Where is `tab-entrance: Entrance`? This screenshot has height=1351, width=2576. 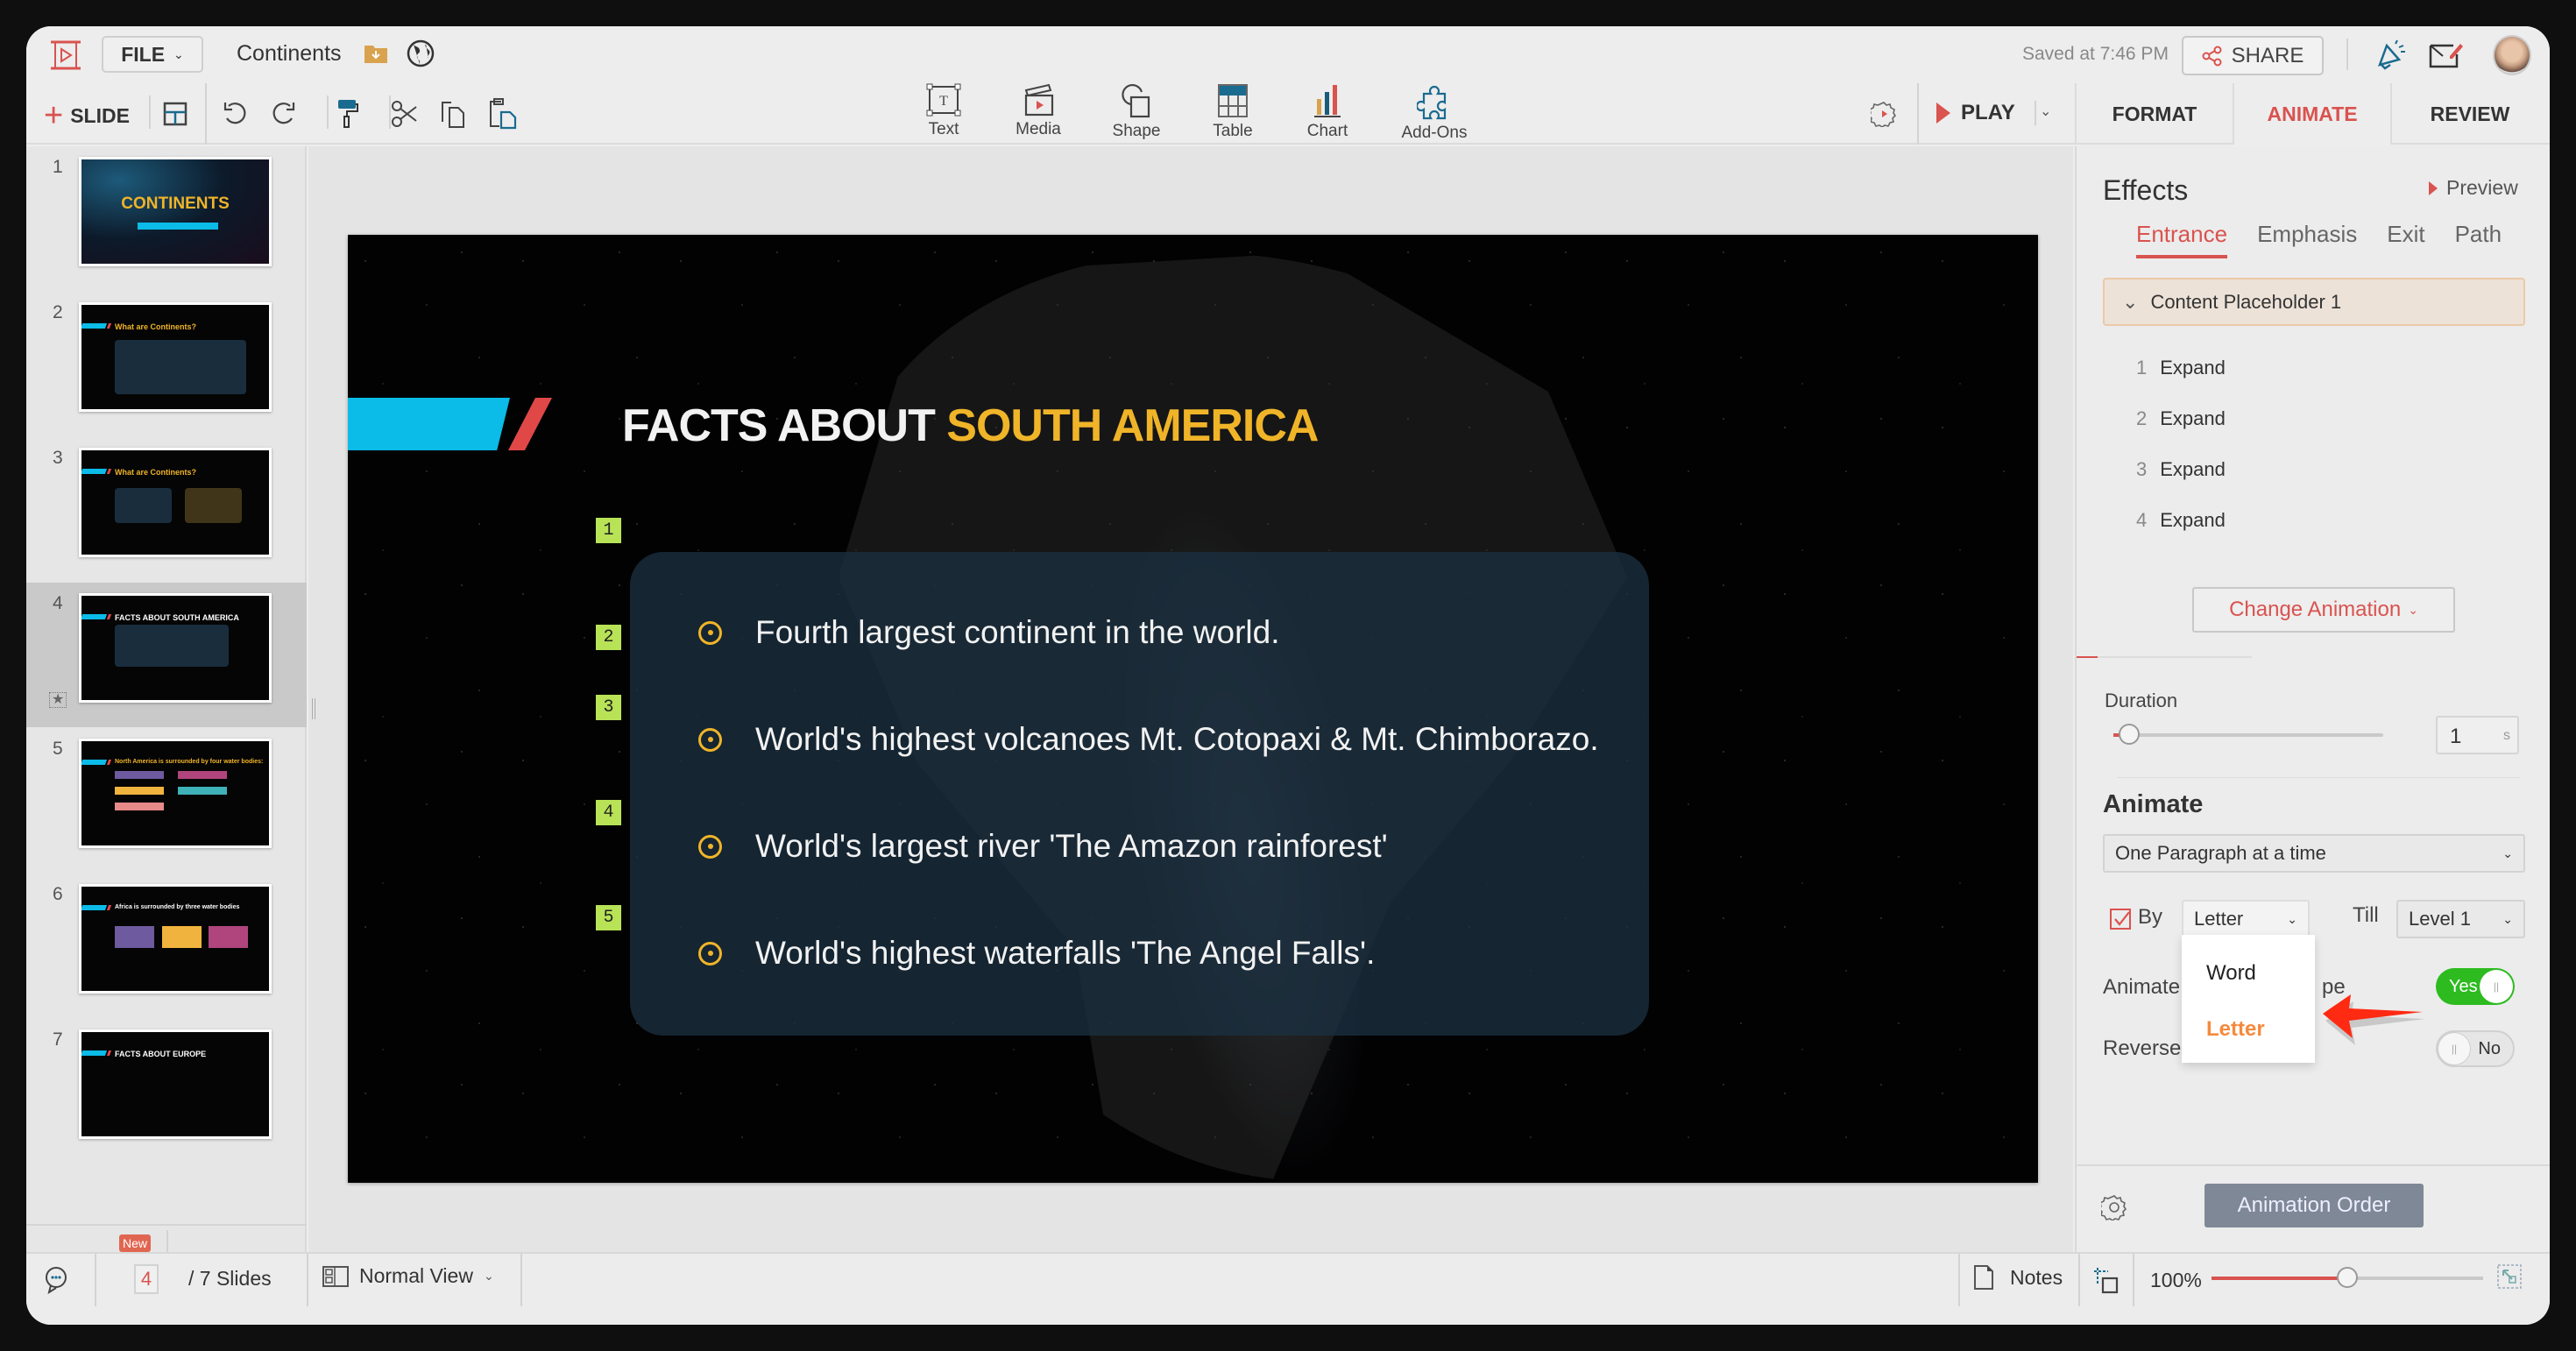
tab-entrance: Entrance is located at coordinates (2182, 239).